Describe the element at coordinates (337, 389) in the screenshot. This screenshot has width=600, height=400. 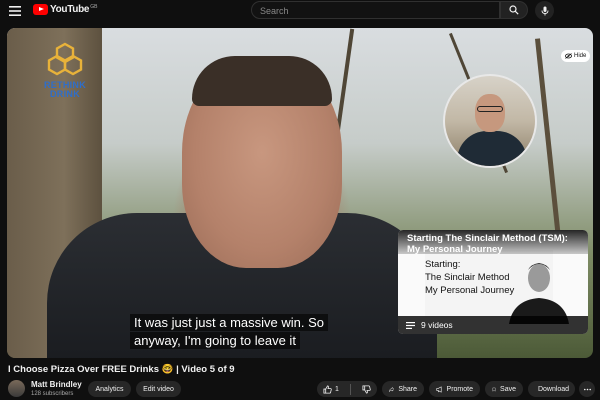
I see `like-count: 1` at that location.